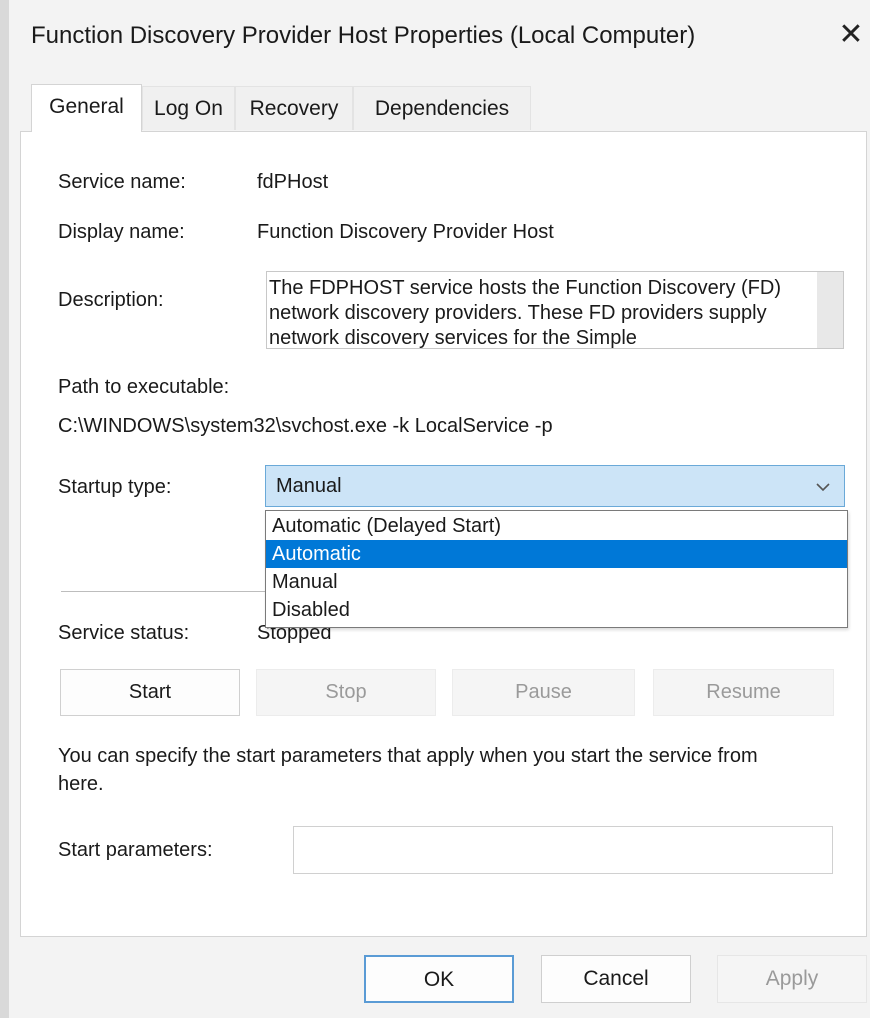 This screenshot has height=1018, width=870. I want to click on startup-type-label: Startup type:, so click(115, 487).